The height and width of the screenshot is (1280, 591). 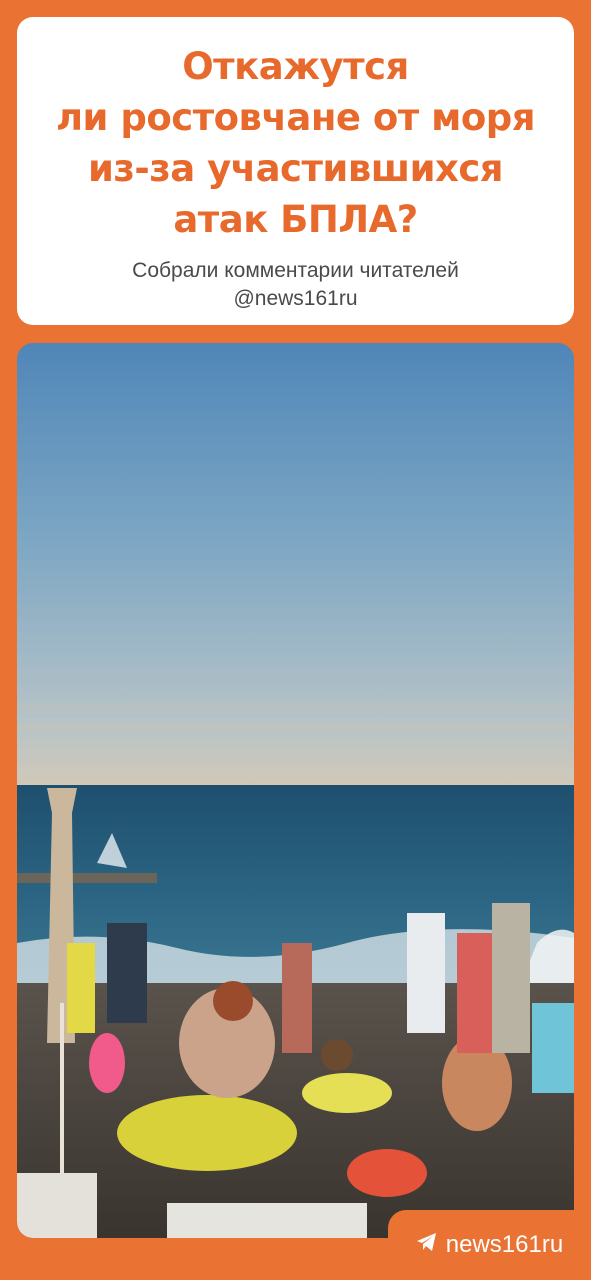 I want to click on title-line: Откажутся, so click(x=295, y=66).